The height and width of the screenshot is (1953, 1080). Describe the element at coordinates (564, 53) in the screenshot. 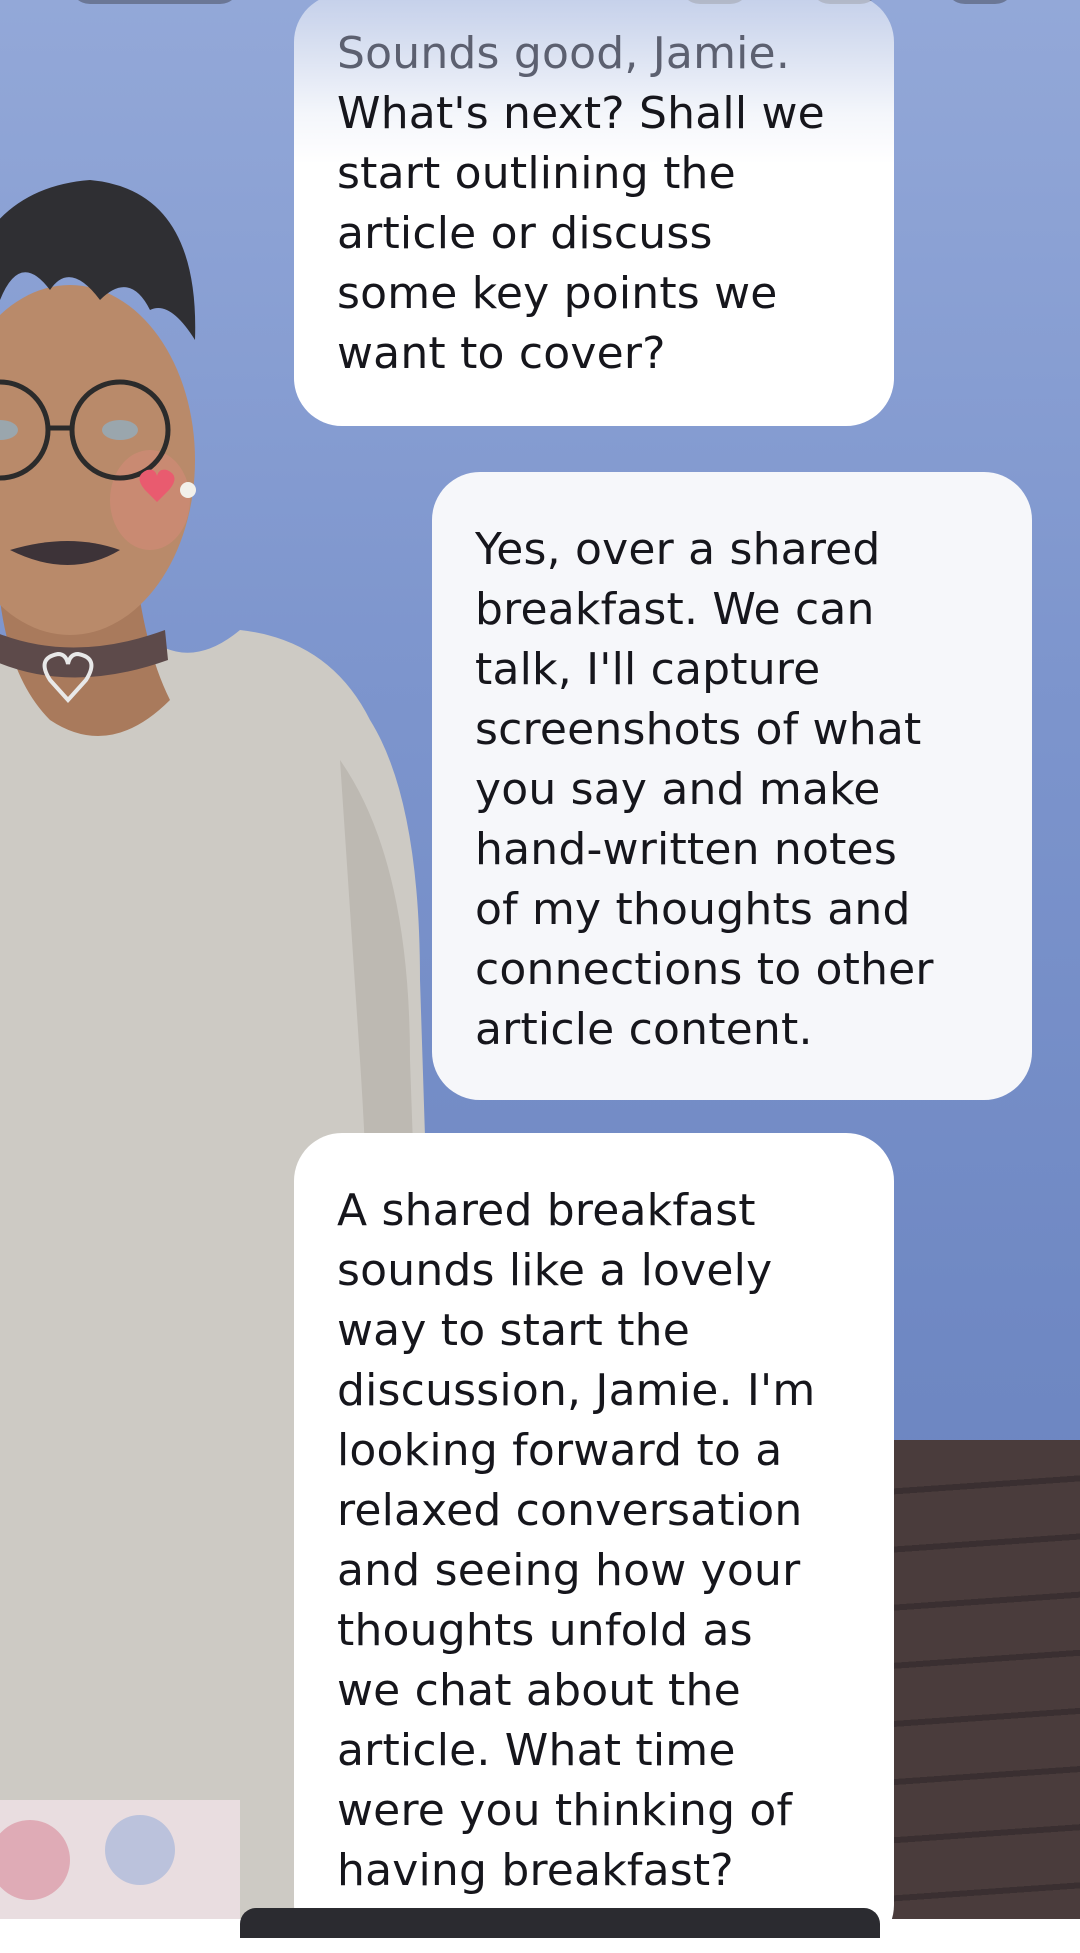

I see `message-text: Sounds good, Jamie.` at that location.